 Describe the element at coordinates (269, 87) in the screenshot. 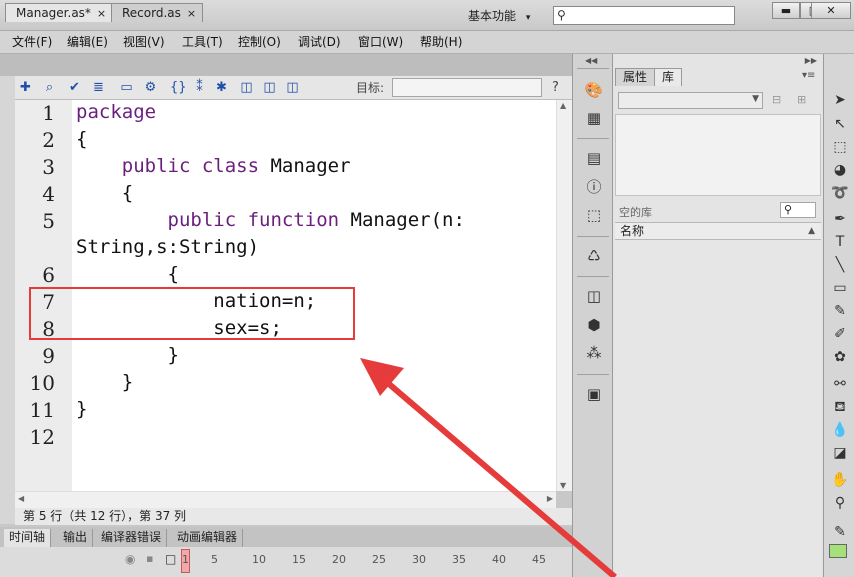

I see `apply-line-comment-icon: ◫` at that location.